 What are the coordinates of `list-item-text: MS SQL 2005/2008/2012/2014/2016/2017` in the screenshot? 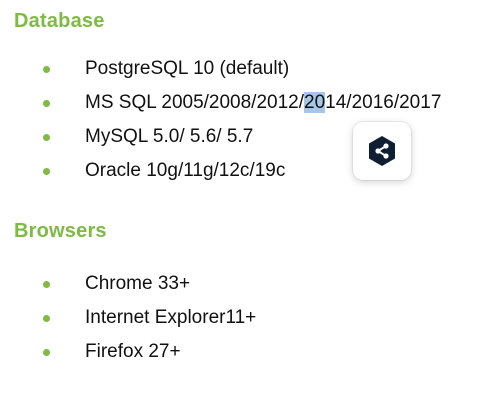 It's located at (263, 103).